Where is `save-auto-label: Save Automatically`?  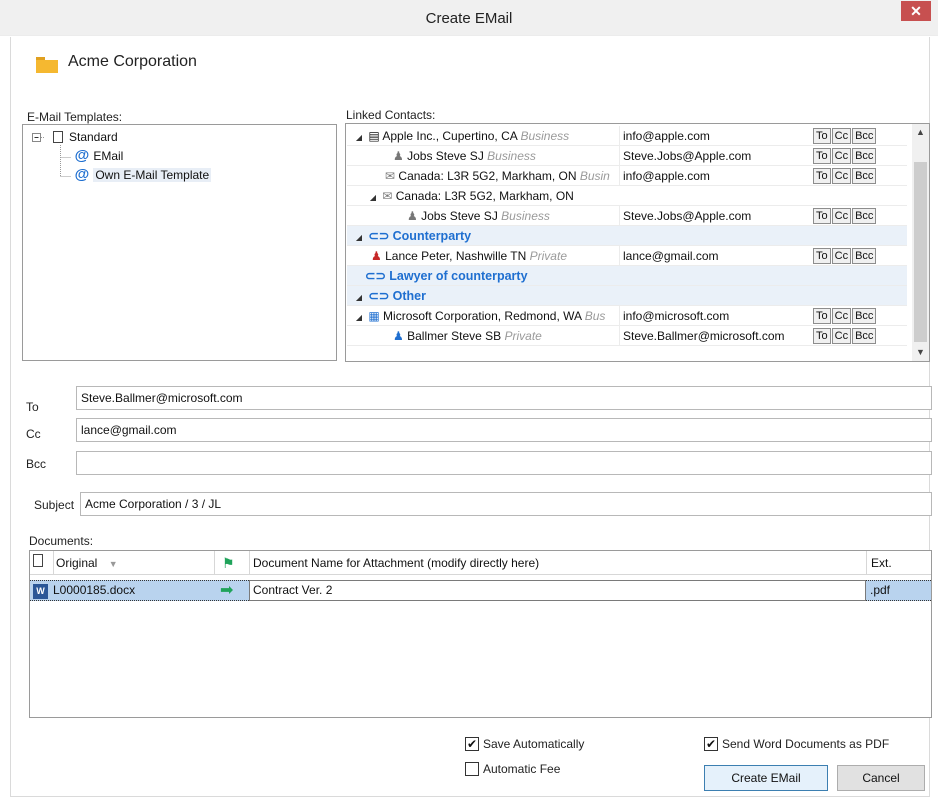 save-auto-label: Save Automatically is located at coordinates (534, 744).